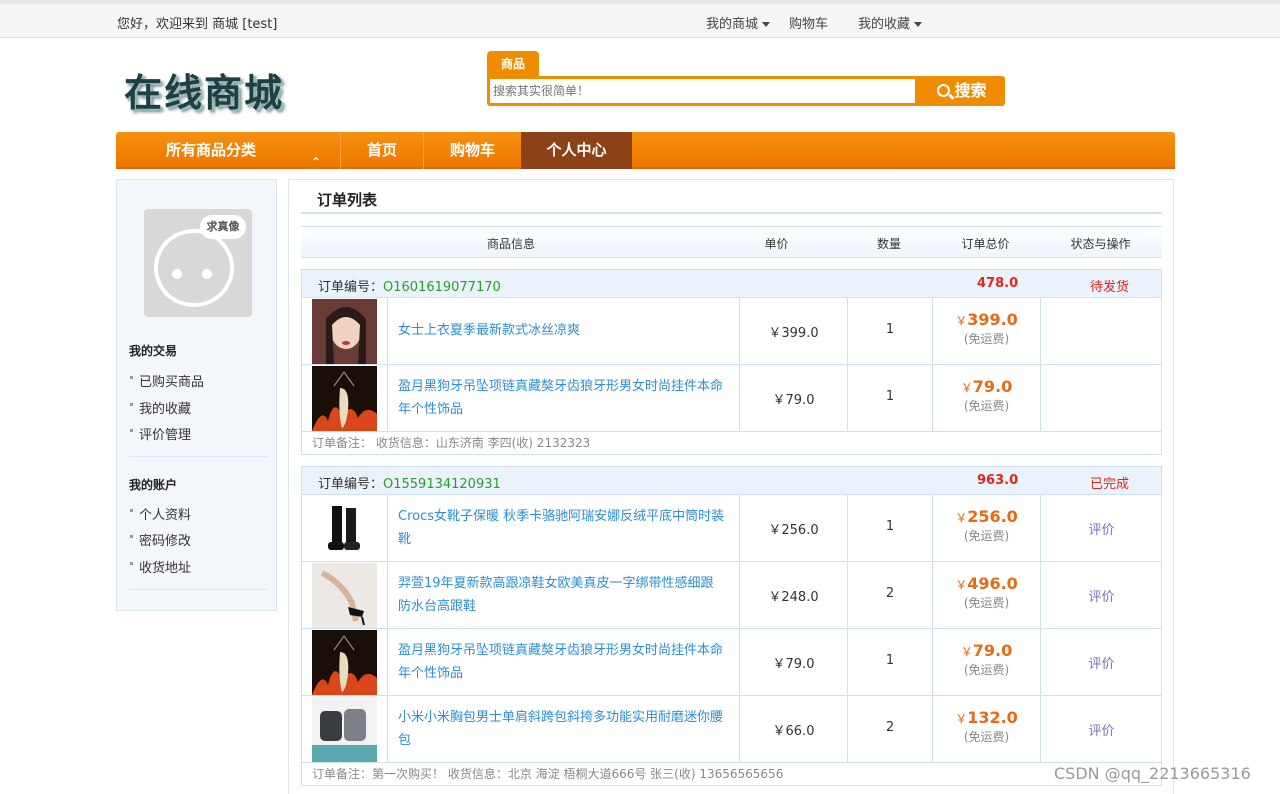  Describe the element at coordinates (992, 386) in the screenshot. I see `subtotal-value: 79.0` at that location.